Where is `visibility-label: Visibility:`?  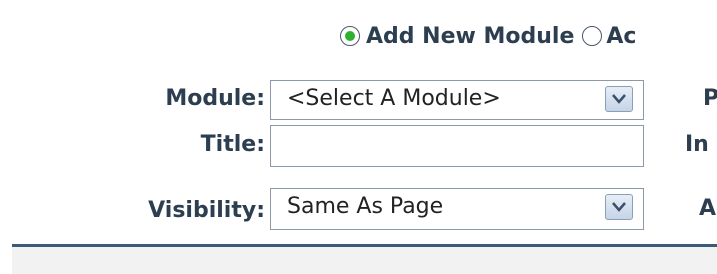
visibility-label: Visibility: is located at coordinates (206, 210).